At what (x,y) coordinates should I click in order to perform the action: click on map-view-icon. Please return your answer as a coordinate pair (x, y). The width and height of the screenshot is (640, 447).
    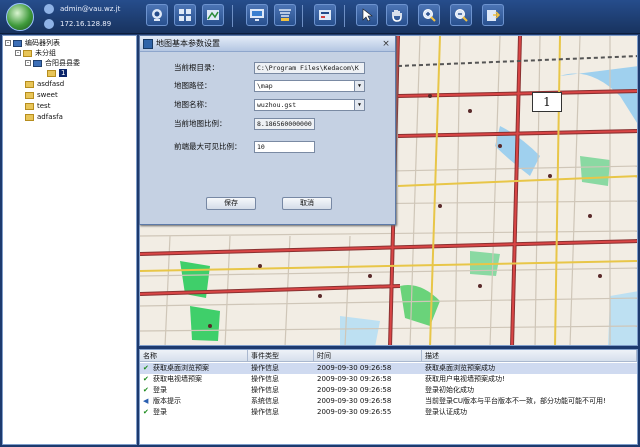
    Looking at the image, I should click on (213, 15).